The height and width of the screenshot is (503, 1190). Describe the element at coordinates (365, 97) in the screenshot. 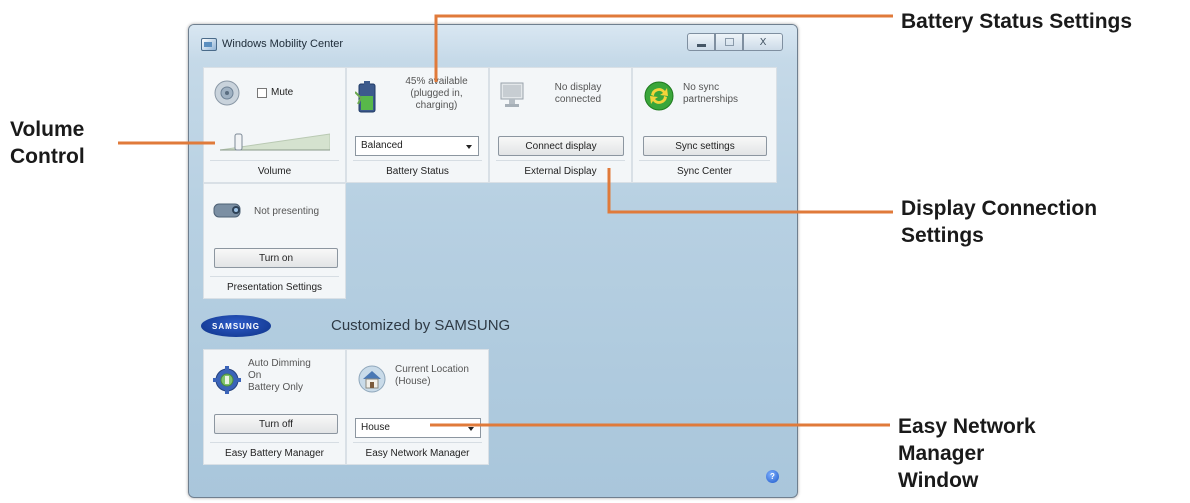

I see `battery-icon` at that location.